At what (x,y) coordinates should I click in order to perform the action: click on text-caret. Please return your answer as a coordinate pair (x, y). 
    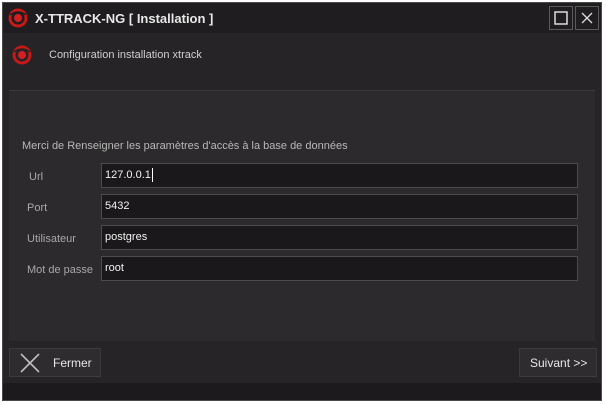
    Looking at the image, I should click on (152, 175).